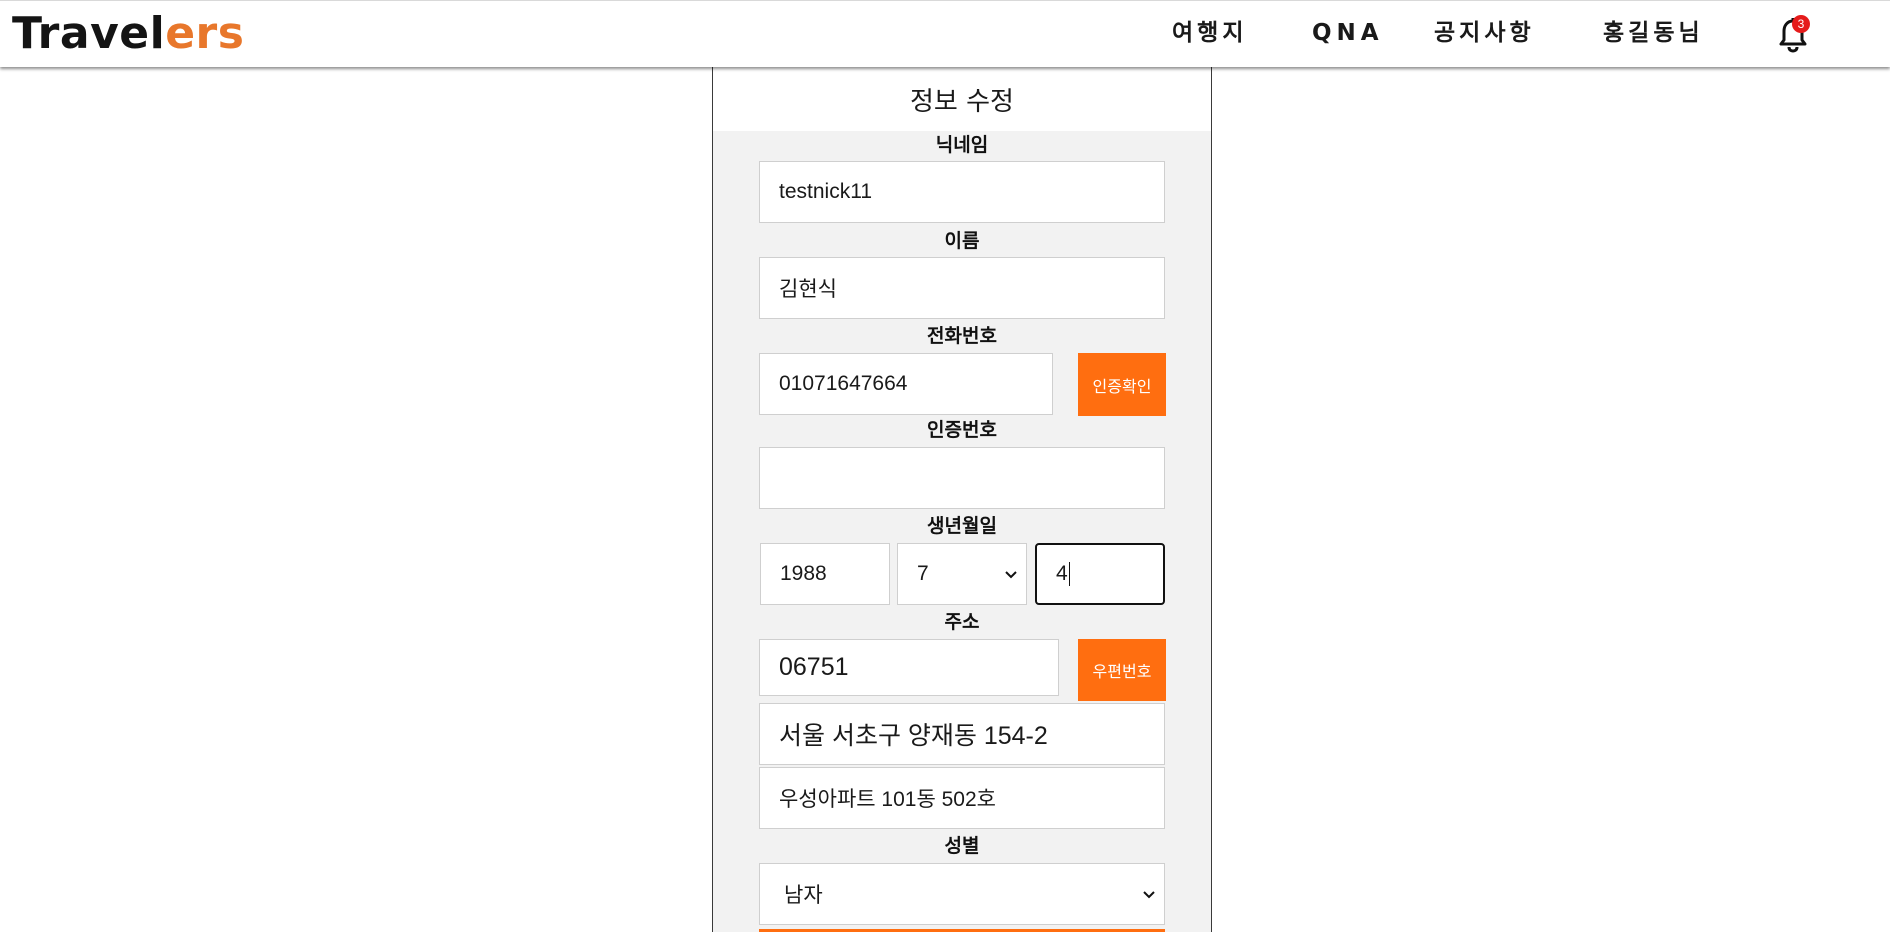 This screenshot has width=1890, height=932. I want to click on birthdate-label: 생년월일, so click(962, 526).